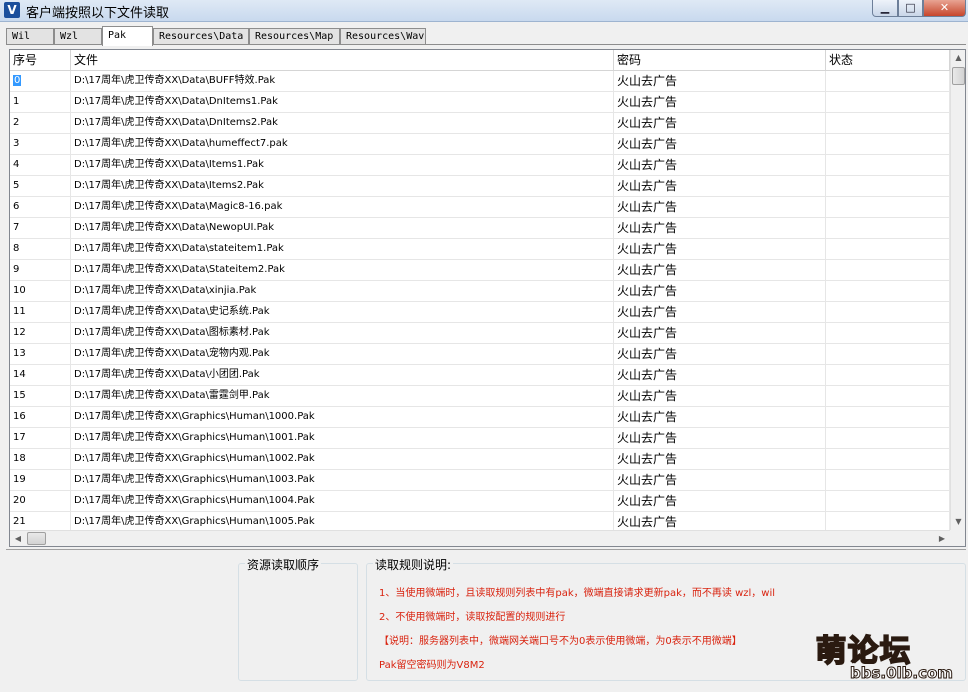 The width and height of the screenshot is (968, 692). I want to click on table-row: 8 D:\17周年\虎卫传奇XX\Data\stateitem1.Pak 火山去广告, so click(480, 249).